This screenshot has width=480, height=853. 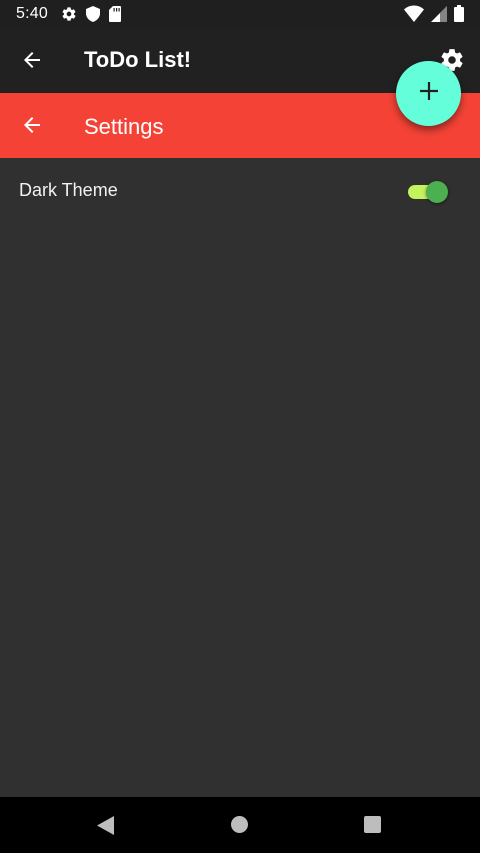 I want to click on plus-icon, so click(x=429, y=93).